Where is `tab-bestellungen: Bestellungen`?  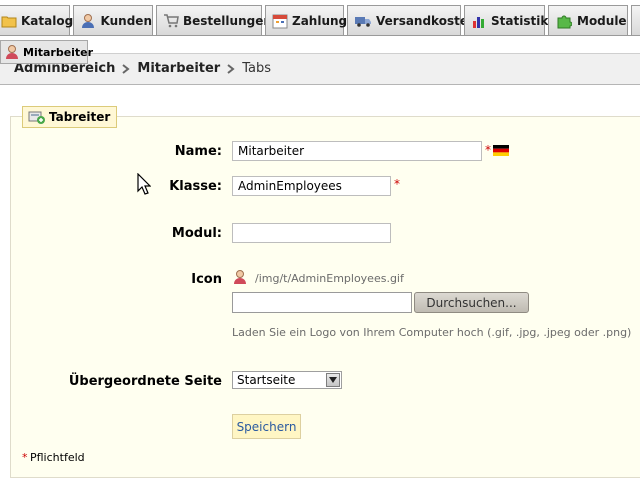
tab-bestellungen: Bestellungen is located at coordinates (214, 20).